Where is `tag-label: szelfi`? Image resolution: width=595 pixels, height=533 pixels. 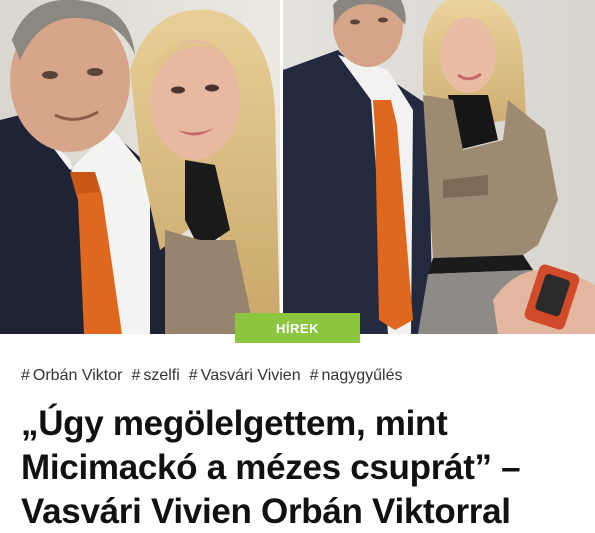
tag-label: szelfi is located at coordinates (161, 375).